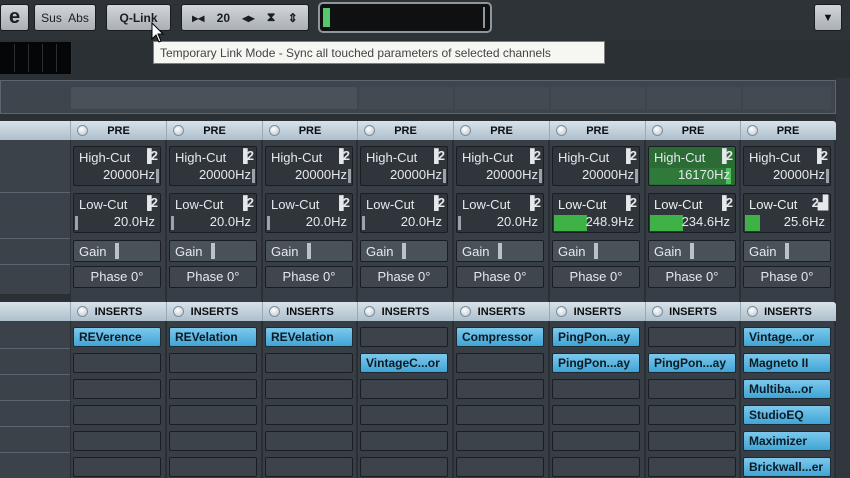 Image resolution: width=850 pixels, height=478 pixels. What do you see at coordinates (500, 337) in the screenshot?
I see `insert-slot-plugin: Compressor` at bounding box center [500, 337].